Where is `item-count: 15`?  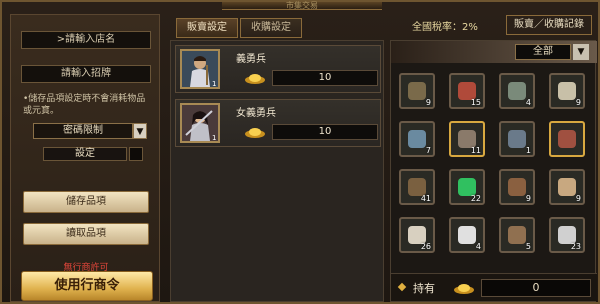 item-count: 15 is located at coordinates (475, 102).